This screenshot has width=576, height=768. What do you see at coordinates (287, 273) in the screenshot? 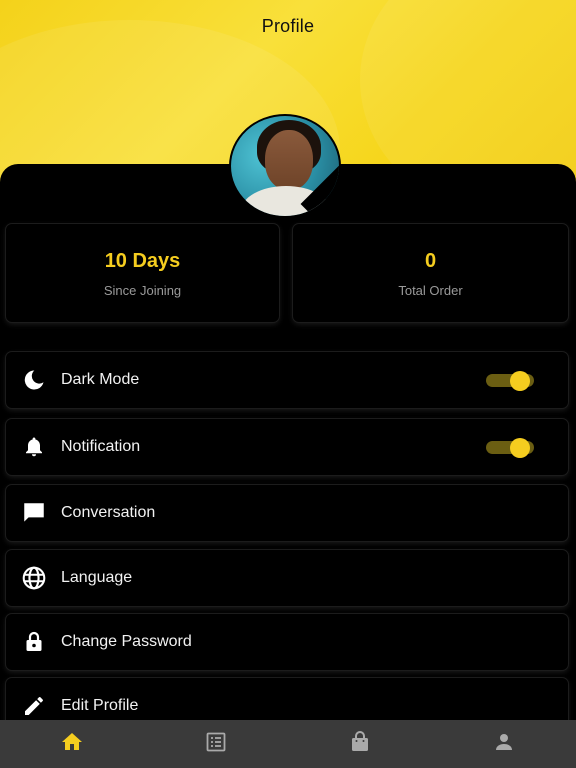
I see `stats-row: 10 Days Since Joining 0 Total Order` at bounding box center [287, 273].